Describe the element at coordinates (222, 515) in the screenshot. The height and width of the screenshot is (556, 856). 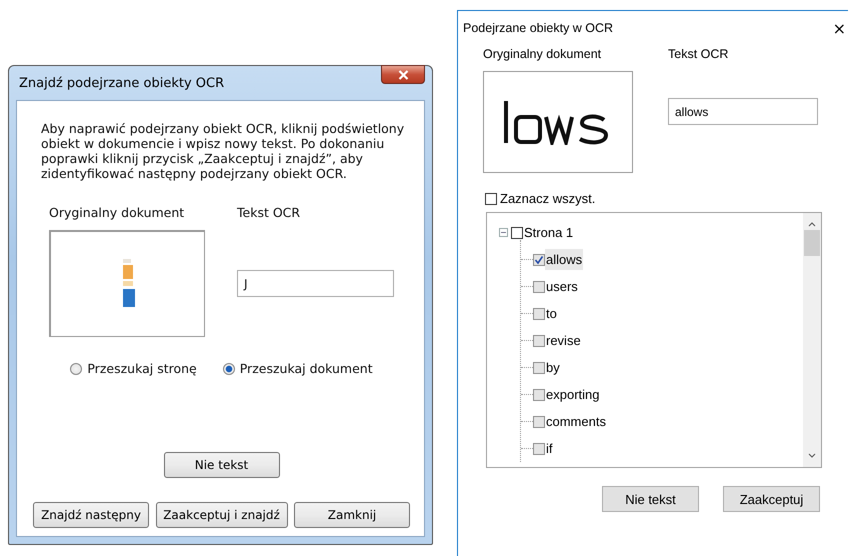
I see `dialog-button: Zaakceptuj i znajdź` at that location.